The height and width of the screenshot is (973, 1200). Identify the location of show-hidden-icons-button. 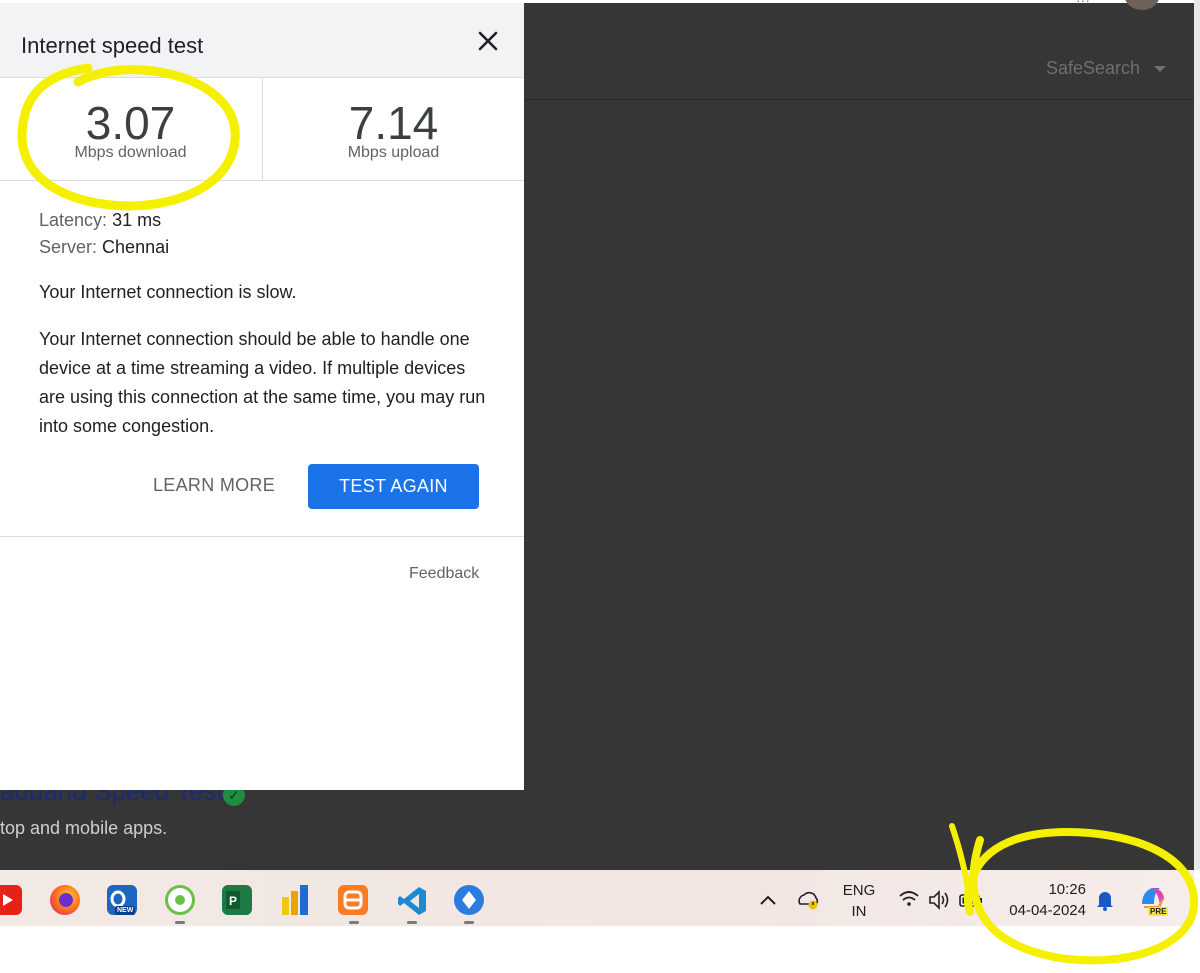
(768, 898).